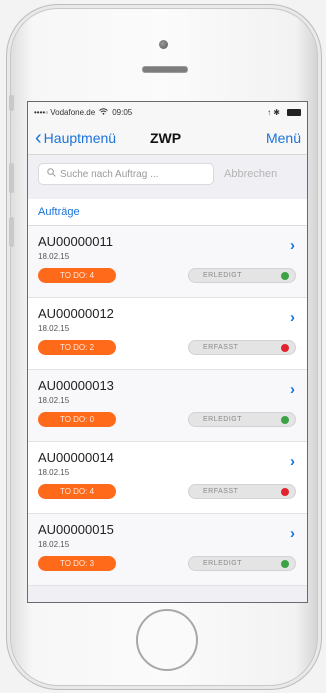 Image resolution: width=326 pixels, height=693 pixels. Describe the element at coordinates (76, 313) in the screenshot. I see `order-id: AU00000012` at that location.